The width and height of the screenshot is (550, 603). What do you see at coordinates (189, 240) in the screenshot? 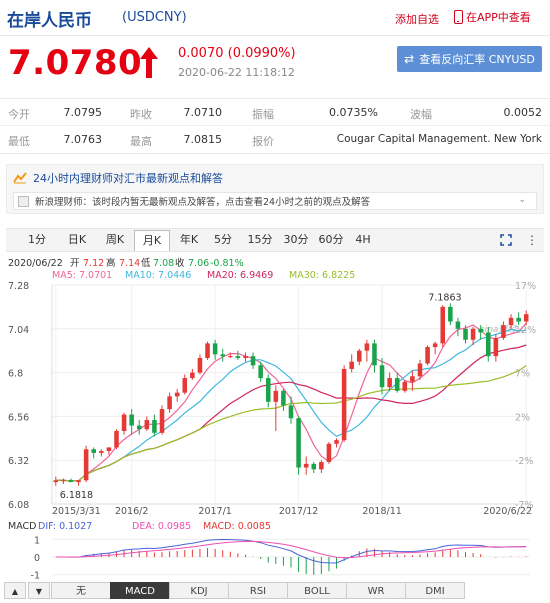
I see `tab-yearly: 年K` at bounding box center [189, 240].